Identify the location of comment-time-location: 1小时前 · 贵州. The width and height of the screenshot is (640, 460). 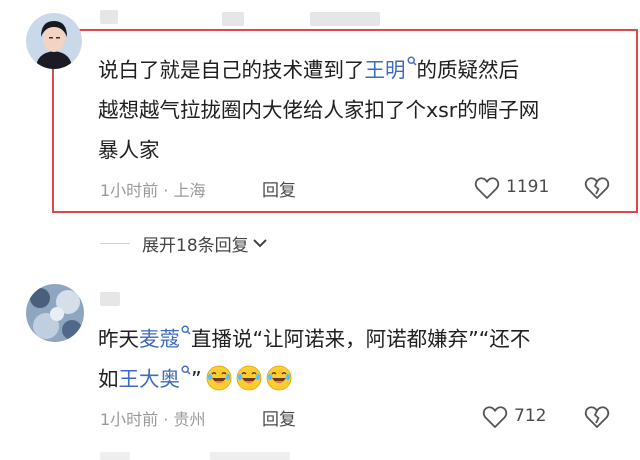
(153, 419).